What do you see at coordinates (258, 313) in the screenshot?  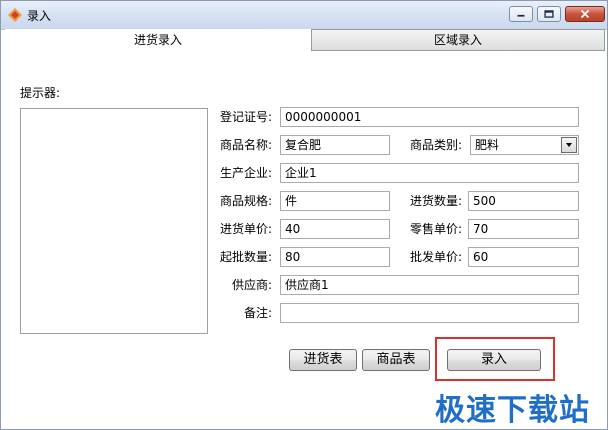 I see `remark-label: 备注:` at bounding box center [258, 313].